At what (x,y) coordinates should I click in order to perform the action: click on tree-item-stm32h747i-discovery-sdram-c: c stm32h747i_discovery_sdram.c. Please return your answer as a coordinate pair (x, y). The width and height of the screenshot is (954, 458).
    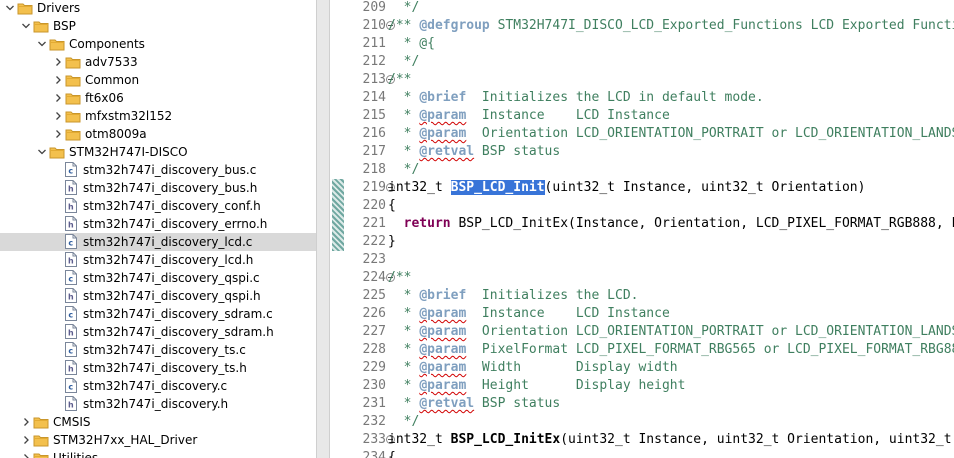
    Looking at the image, I should click on (158, 314).